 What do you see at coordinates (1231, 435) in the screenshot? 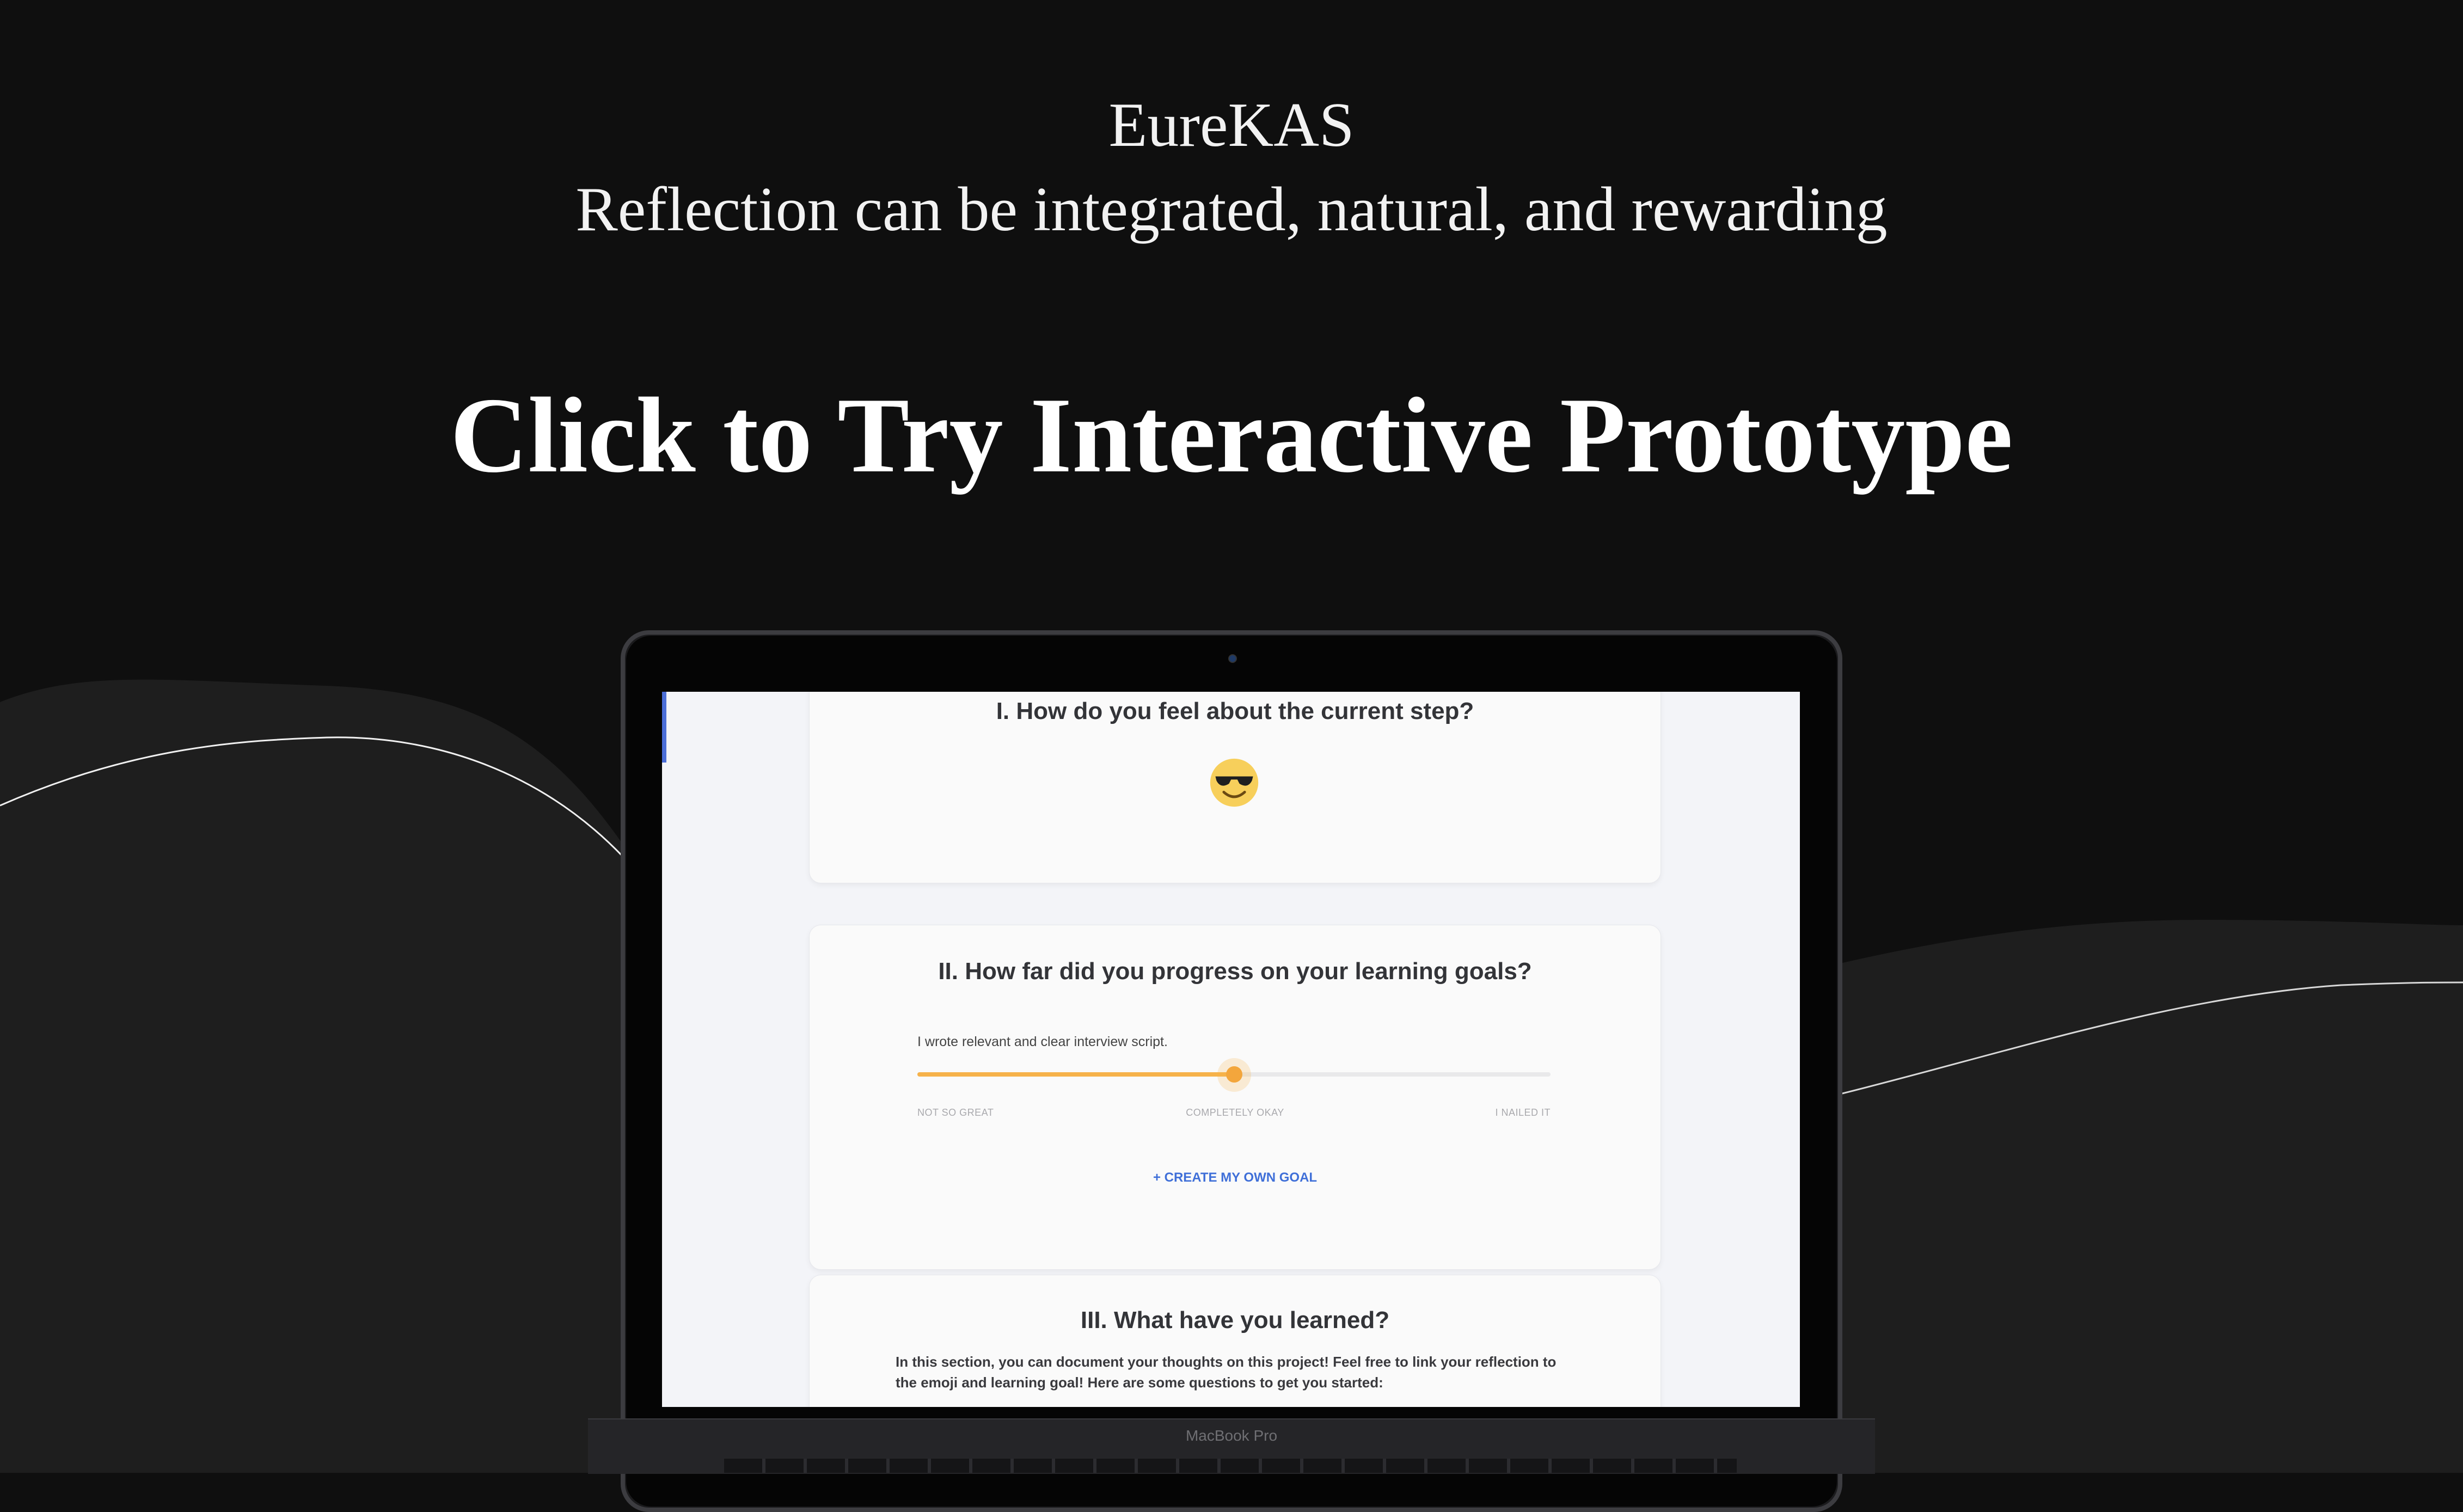
I see `try-prototype-link: Click to Try Interactive Prototype` at bounding box center [1231, 435].